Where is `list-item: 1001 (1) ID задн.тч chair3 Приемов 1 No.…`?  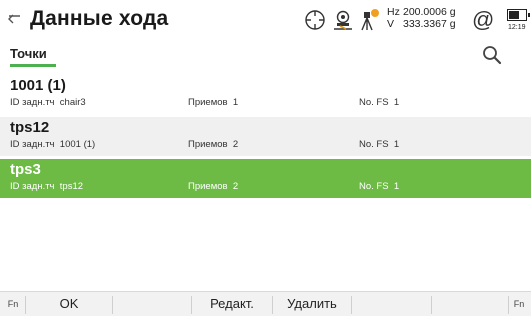 list-item: 1001 (1) ID задн.тч chair3 Приемов 1 No.… is located at coordinates (265, 94).